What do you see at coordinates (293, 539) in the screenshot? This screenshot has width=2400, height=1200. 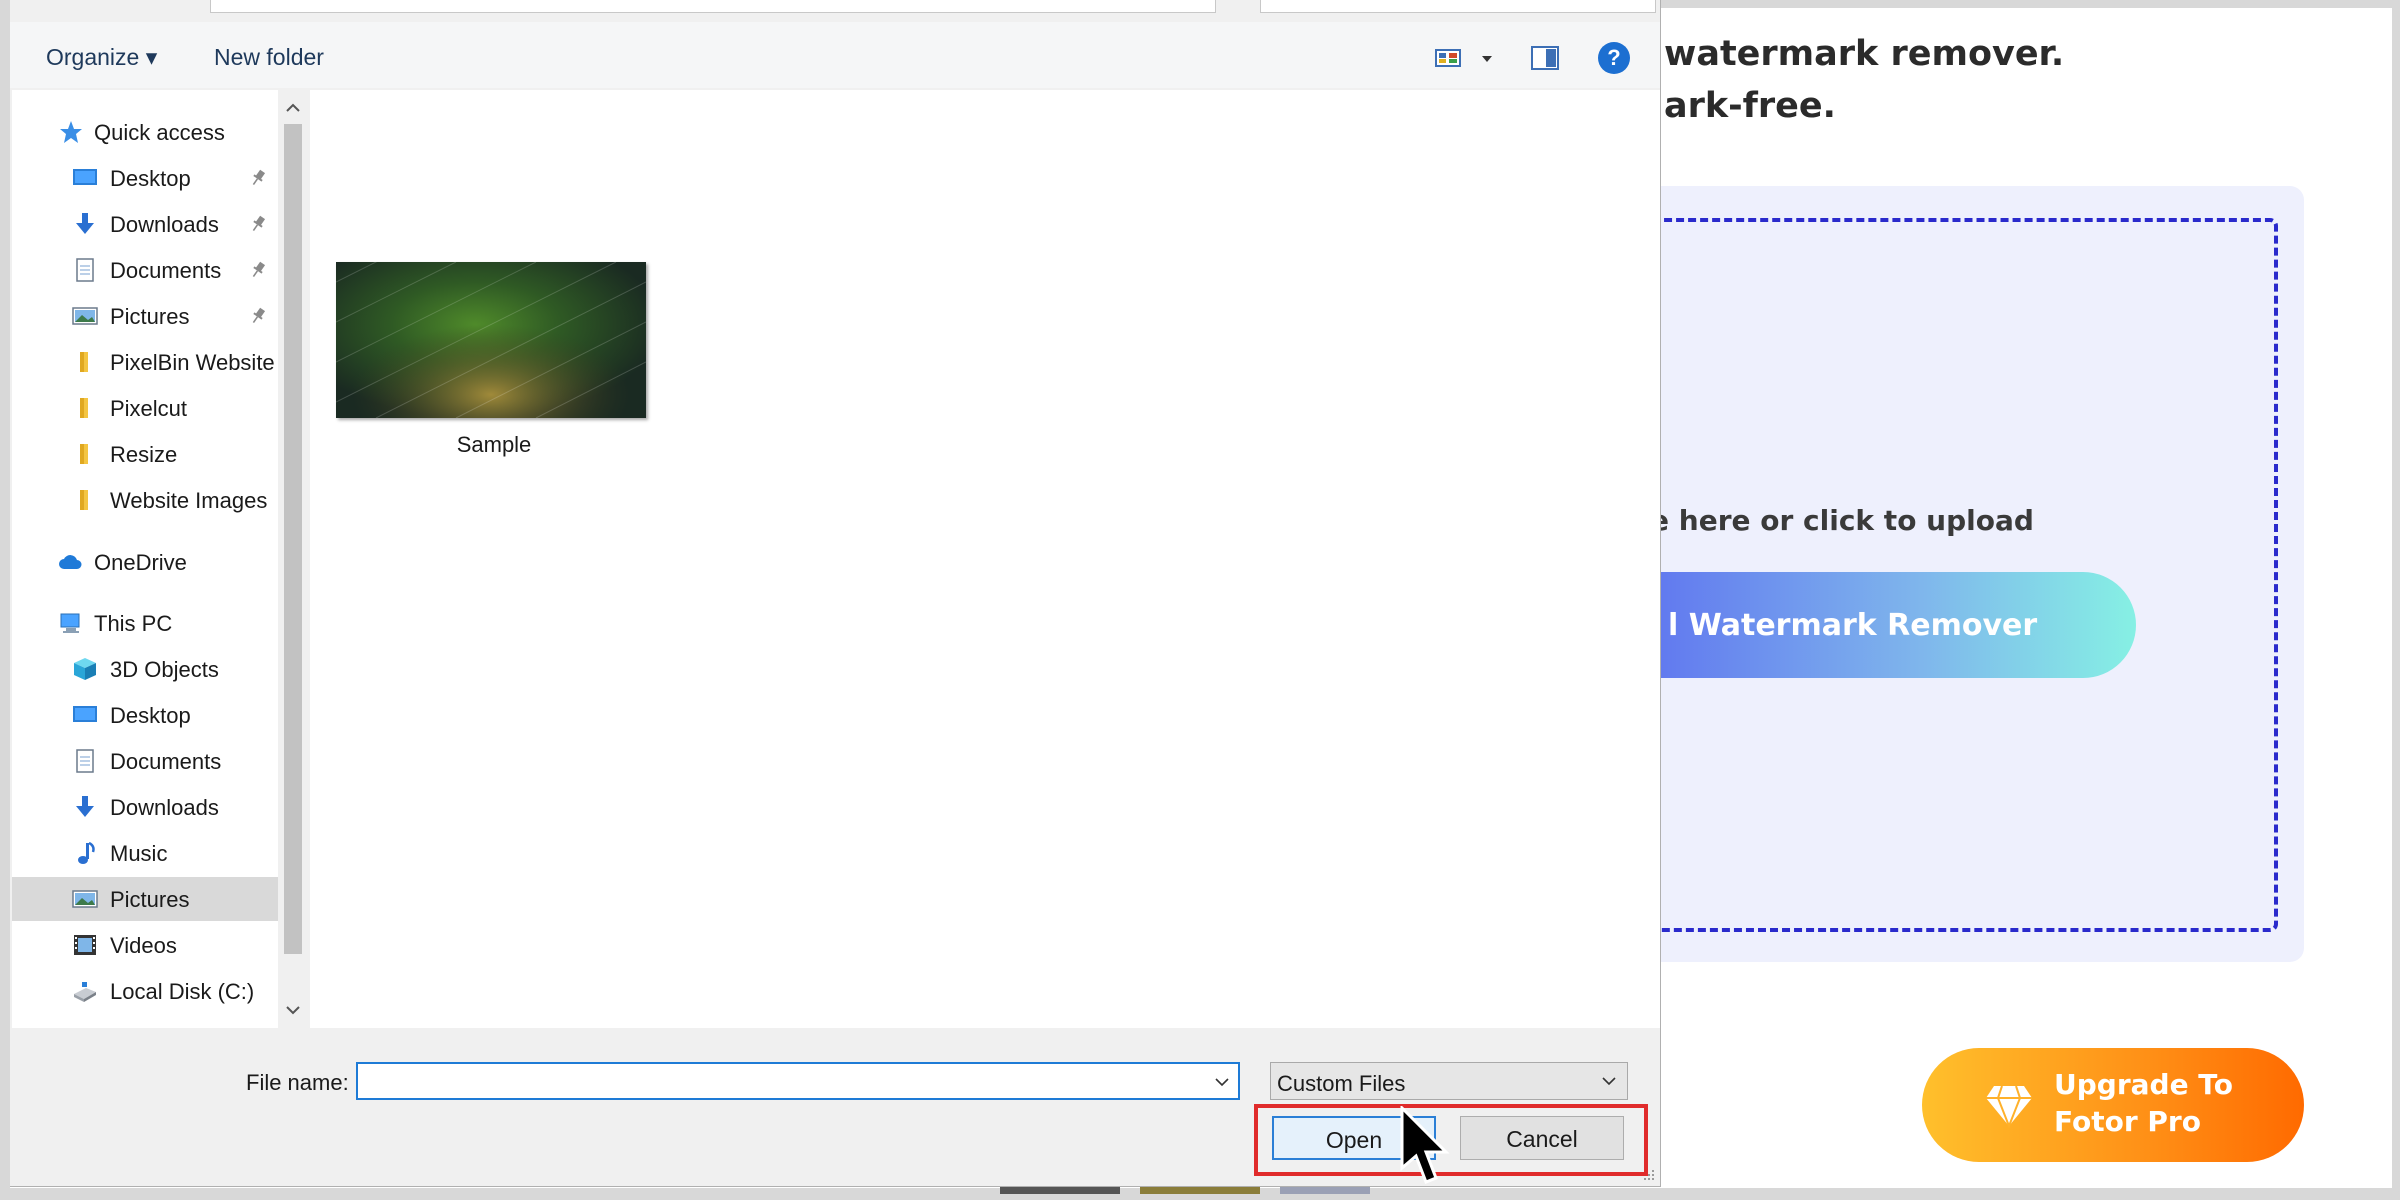 I see `scrollbar-thumb` at bounding box center [293, 539].